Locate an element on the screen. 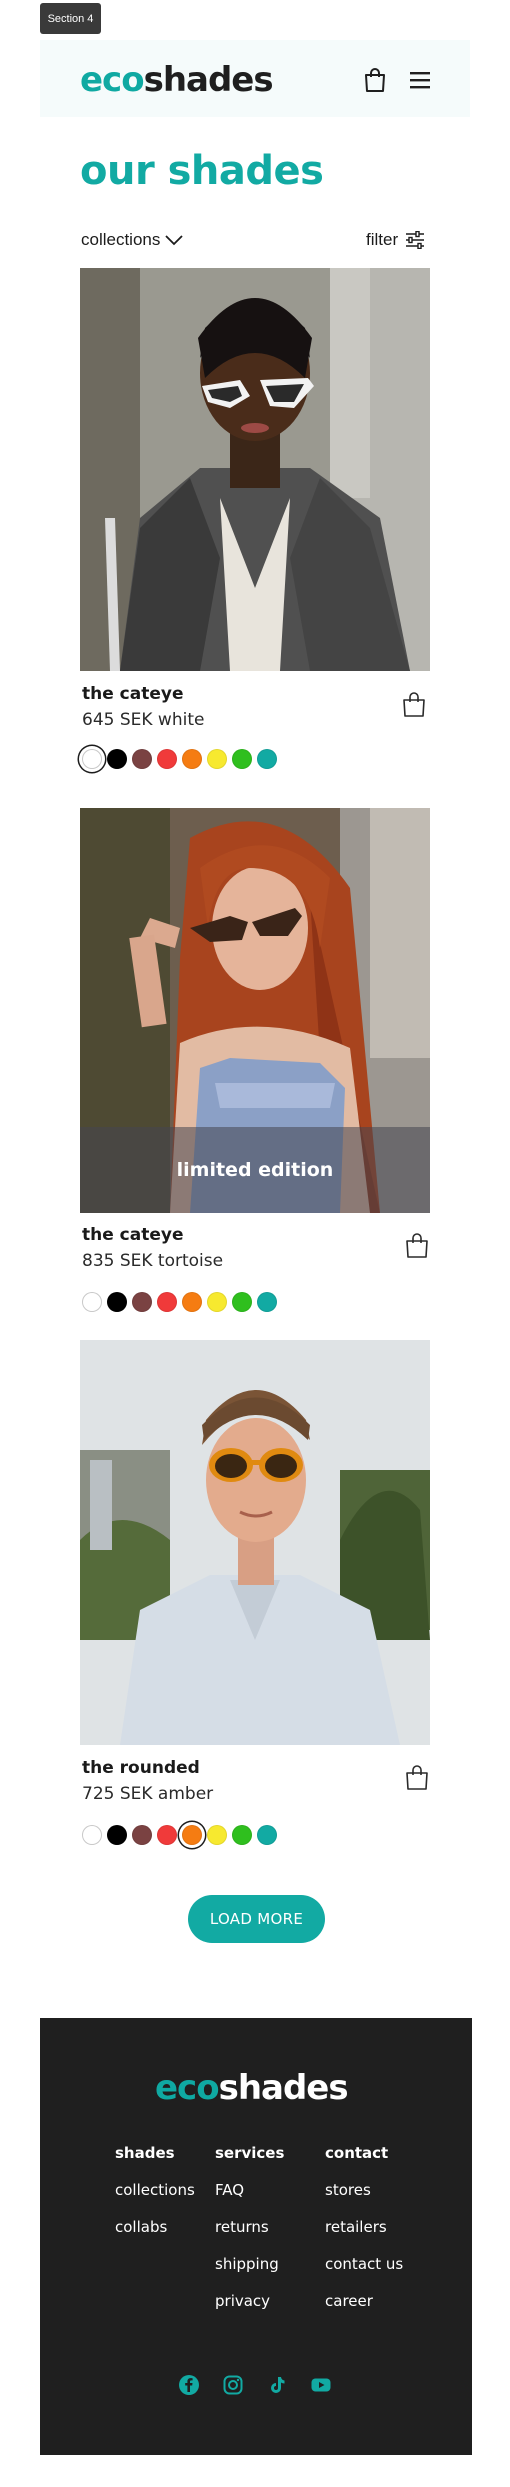  footer-link-returns: returns is located at coordinates (249, 2227).